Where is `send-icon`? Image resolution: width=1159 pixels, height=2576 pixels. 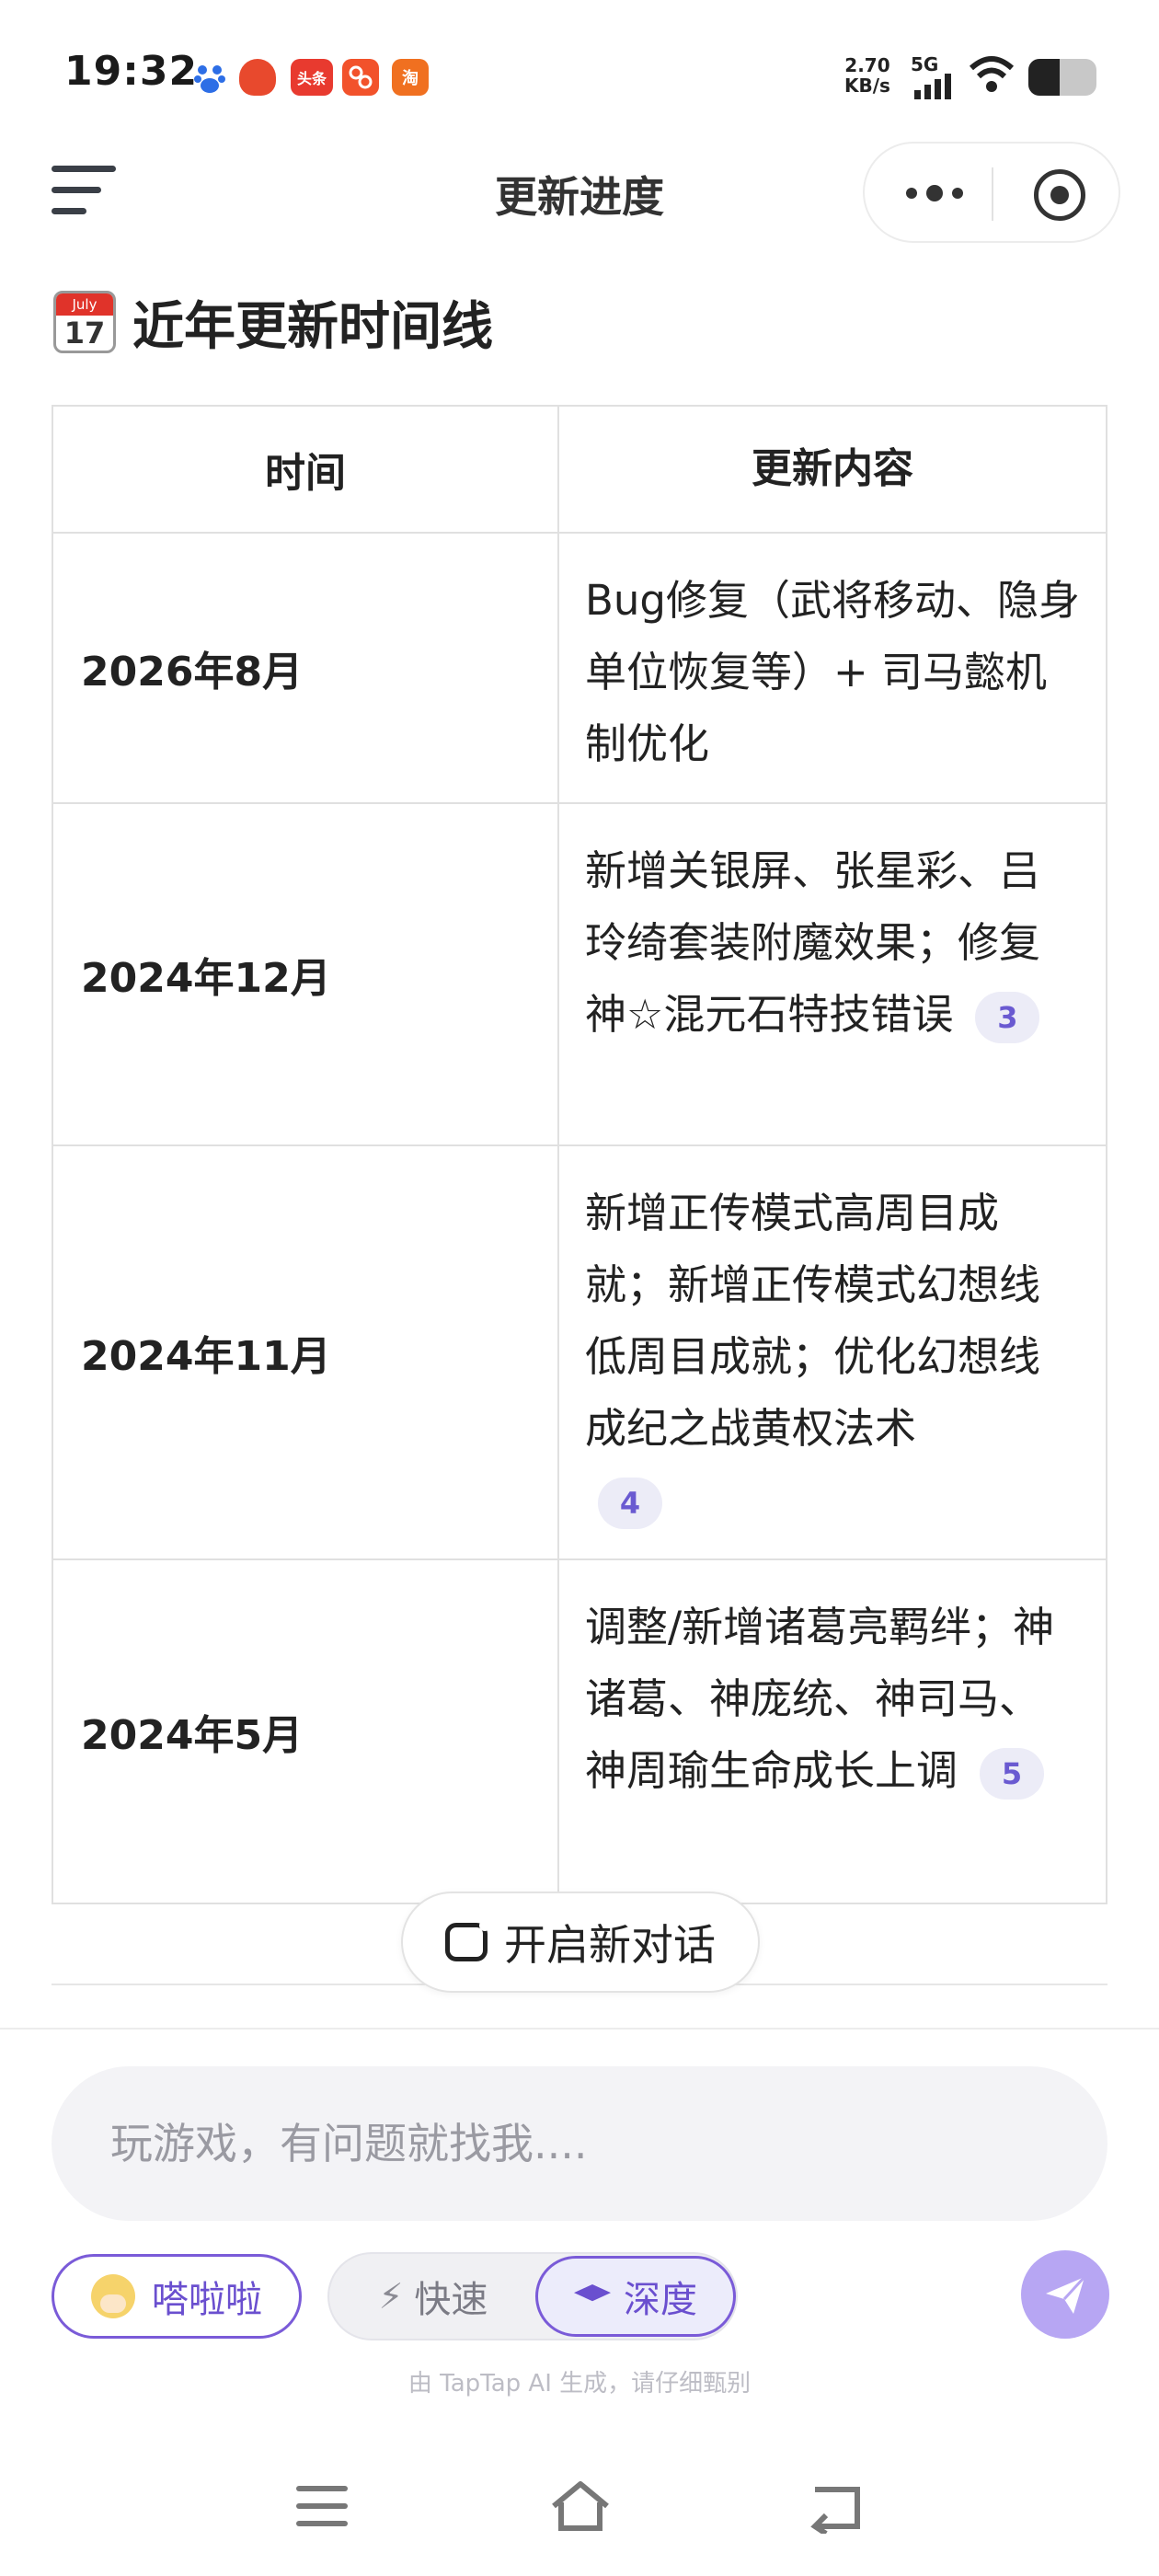
send-icon is located at coordinates (1066, 2294).